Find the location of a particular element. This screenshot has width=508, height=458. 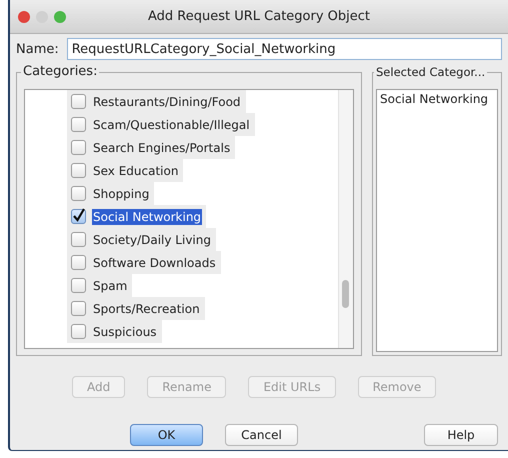

dialog-button: OK is located at coordinates (166, 435).